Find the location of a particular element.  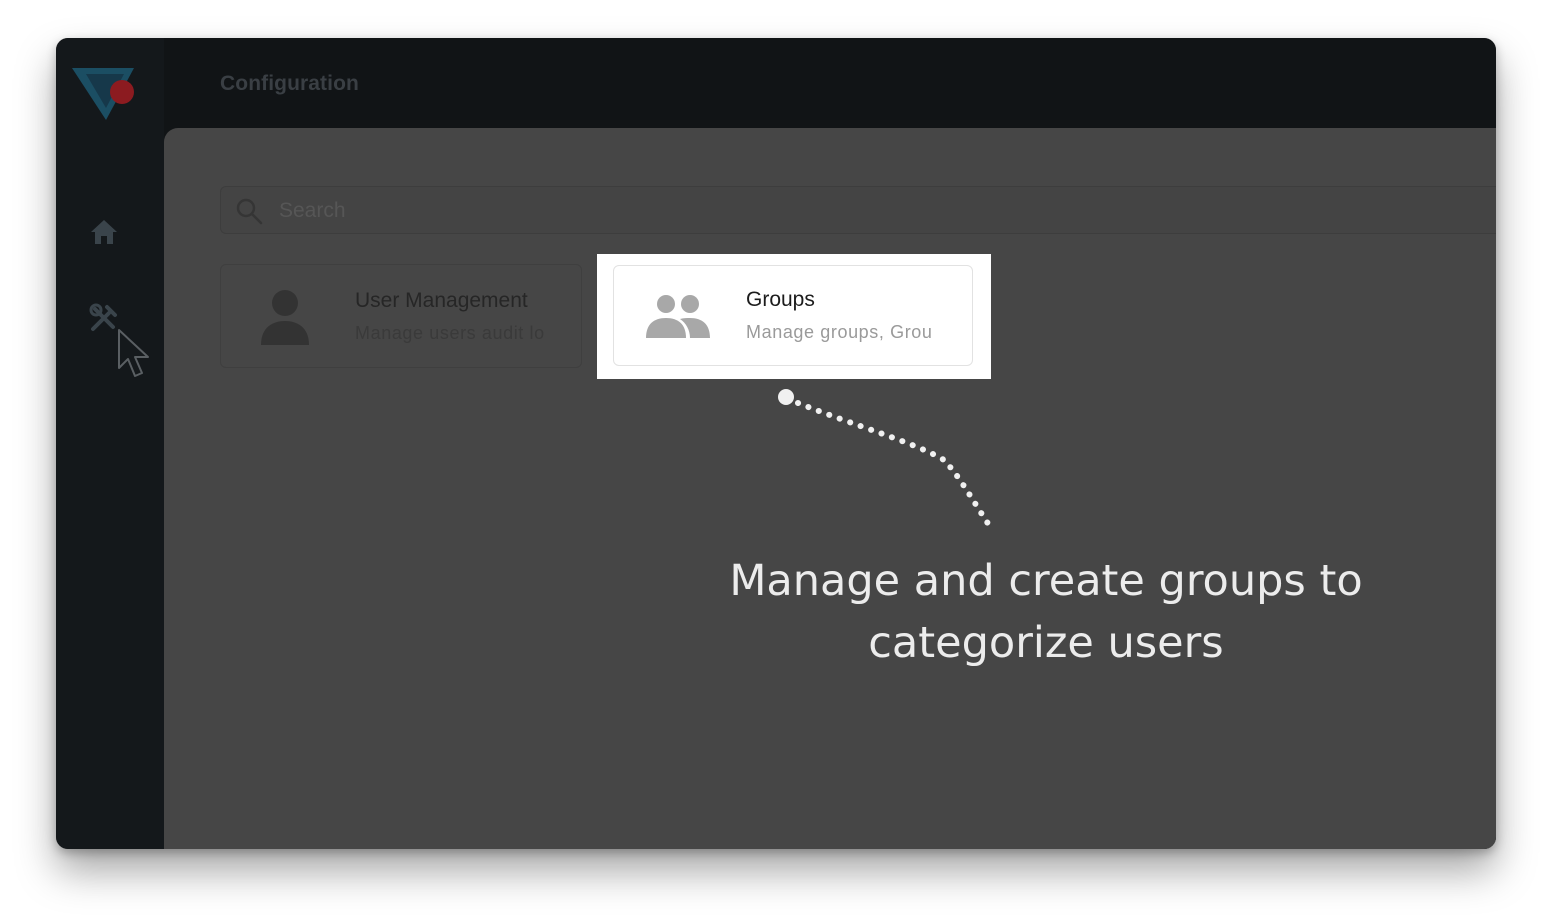

groups-title: Groups is located at coordinates (780, 299).